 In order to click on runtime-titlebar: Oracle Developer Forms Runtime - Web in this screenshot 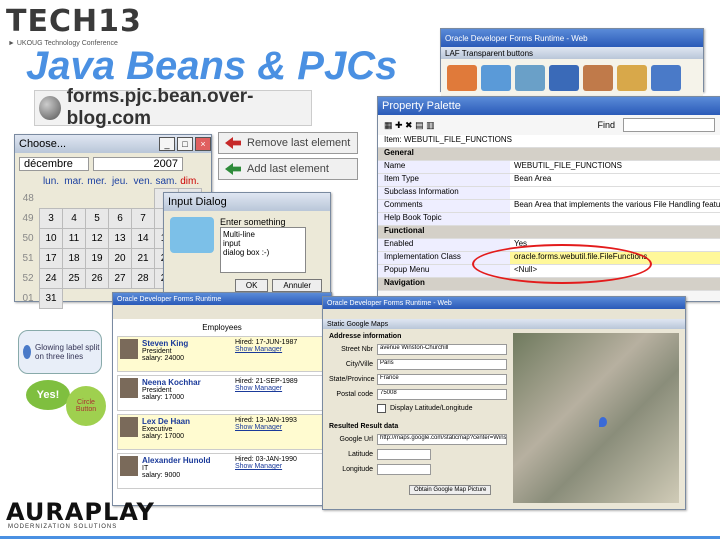, I will do `click(572, 38)`.